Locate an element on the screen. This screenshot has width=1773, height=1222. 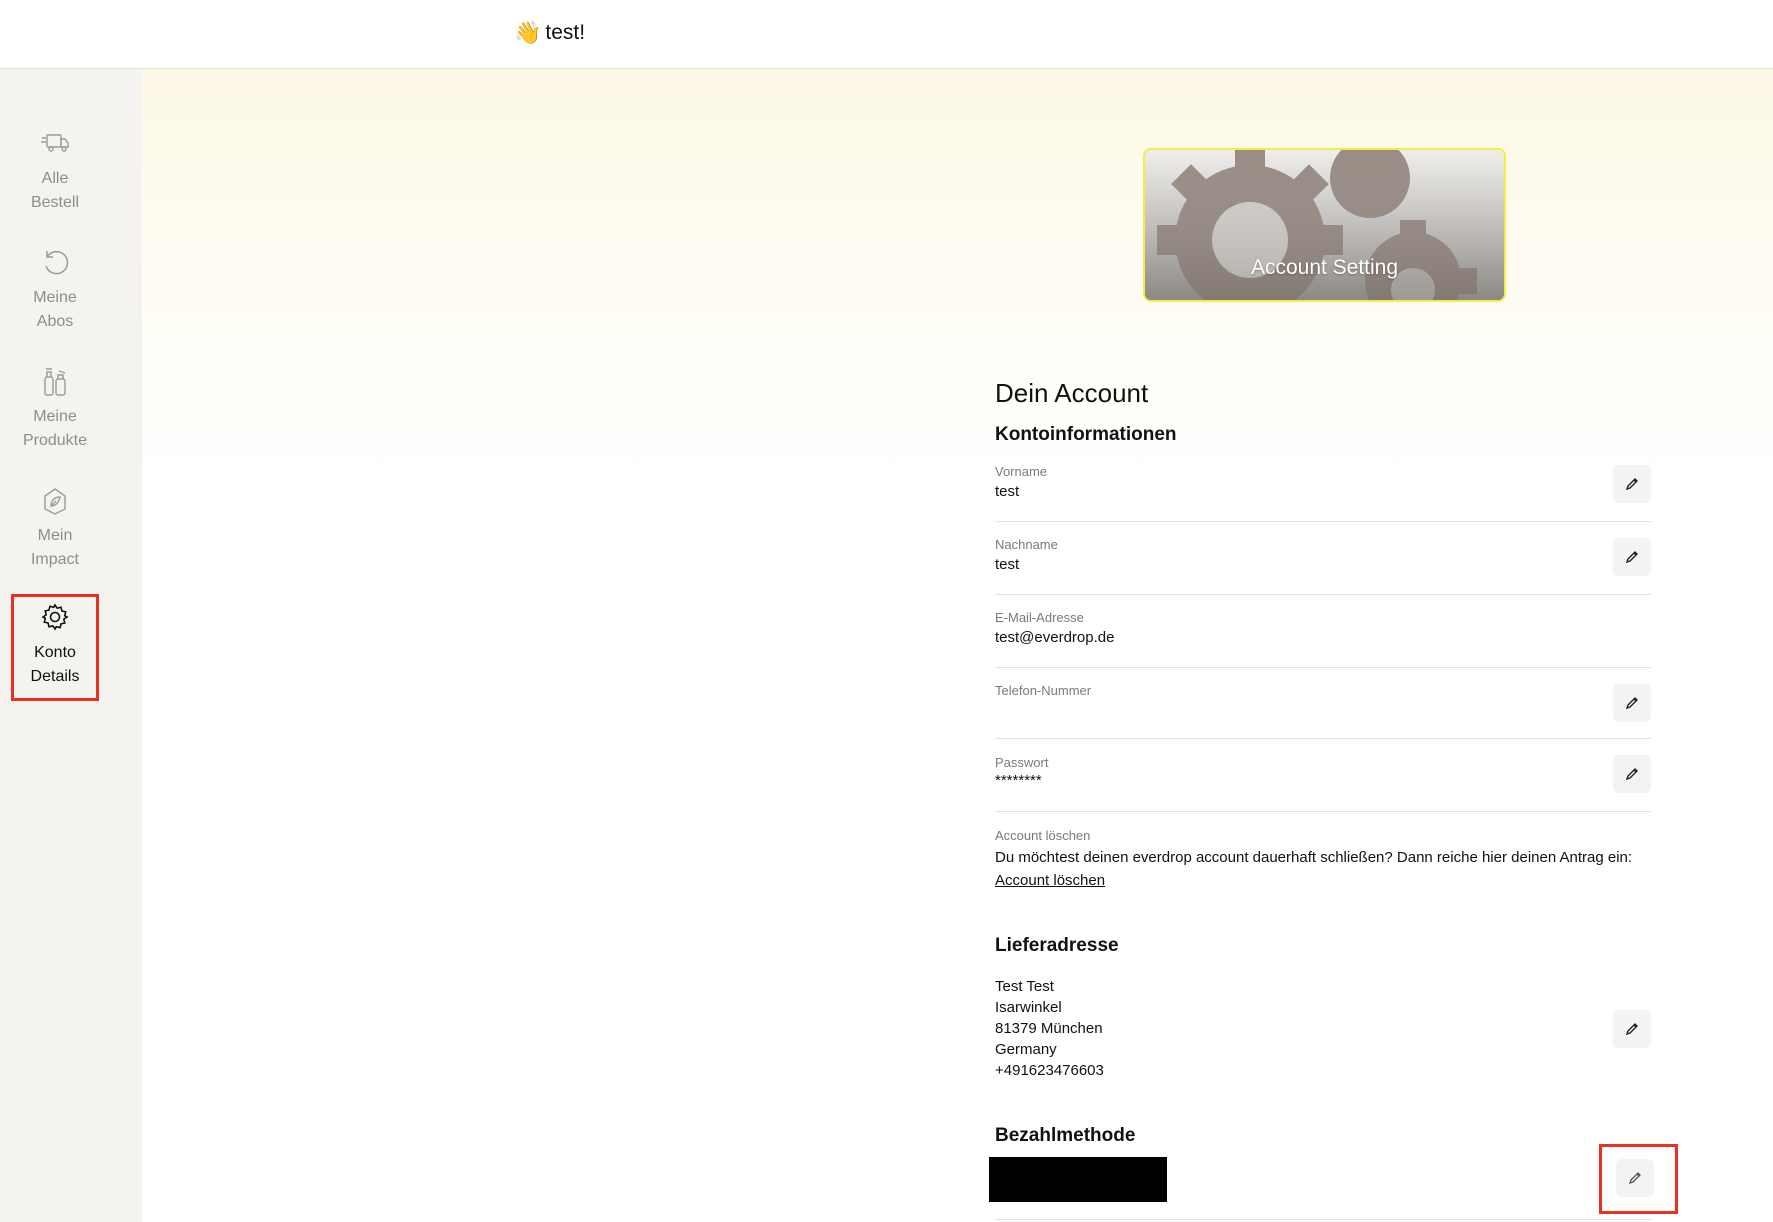
address-line: Germany is located at coordinates (1026, 1049).